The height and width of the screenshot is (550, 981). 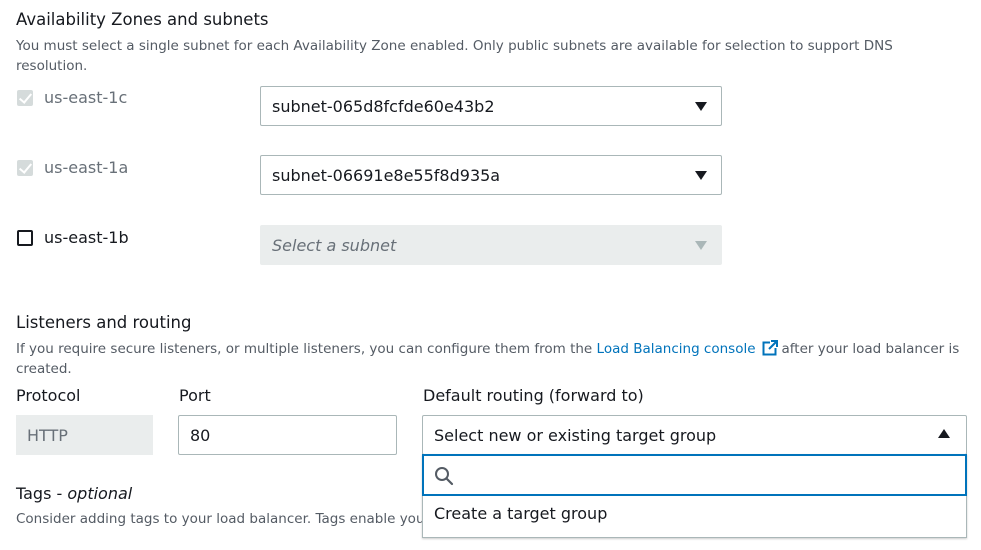 What do you see at coordinates (25, 168) in the screenshot?
I see `zone-checkbox-us-east-1a` at bounding box center [25, 168].